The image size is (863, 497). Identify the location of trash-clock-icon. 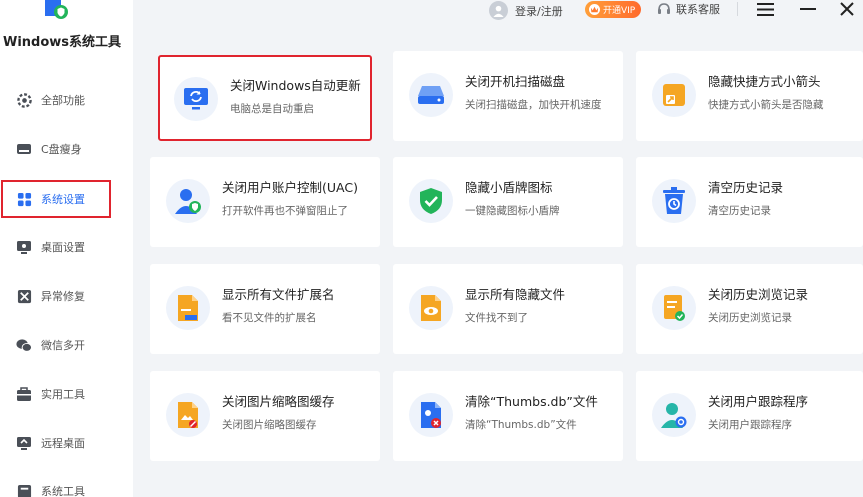
(674, 201).